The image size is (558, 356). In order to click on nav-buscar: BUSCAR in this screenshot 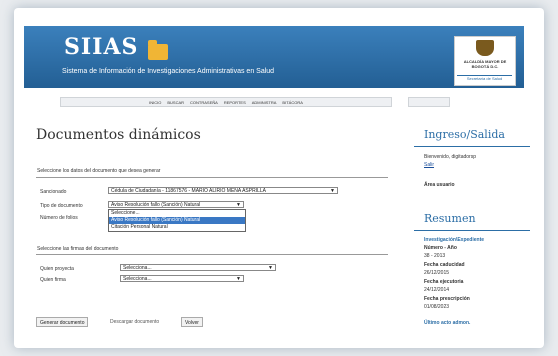, I will do `click(175, 102)`.